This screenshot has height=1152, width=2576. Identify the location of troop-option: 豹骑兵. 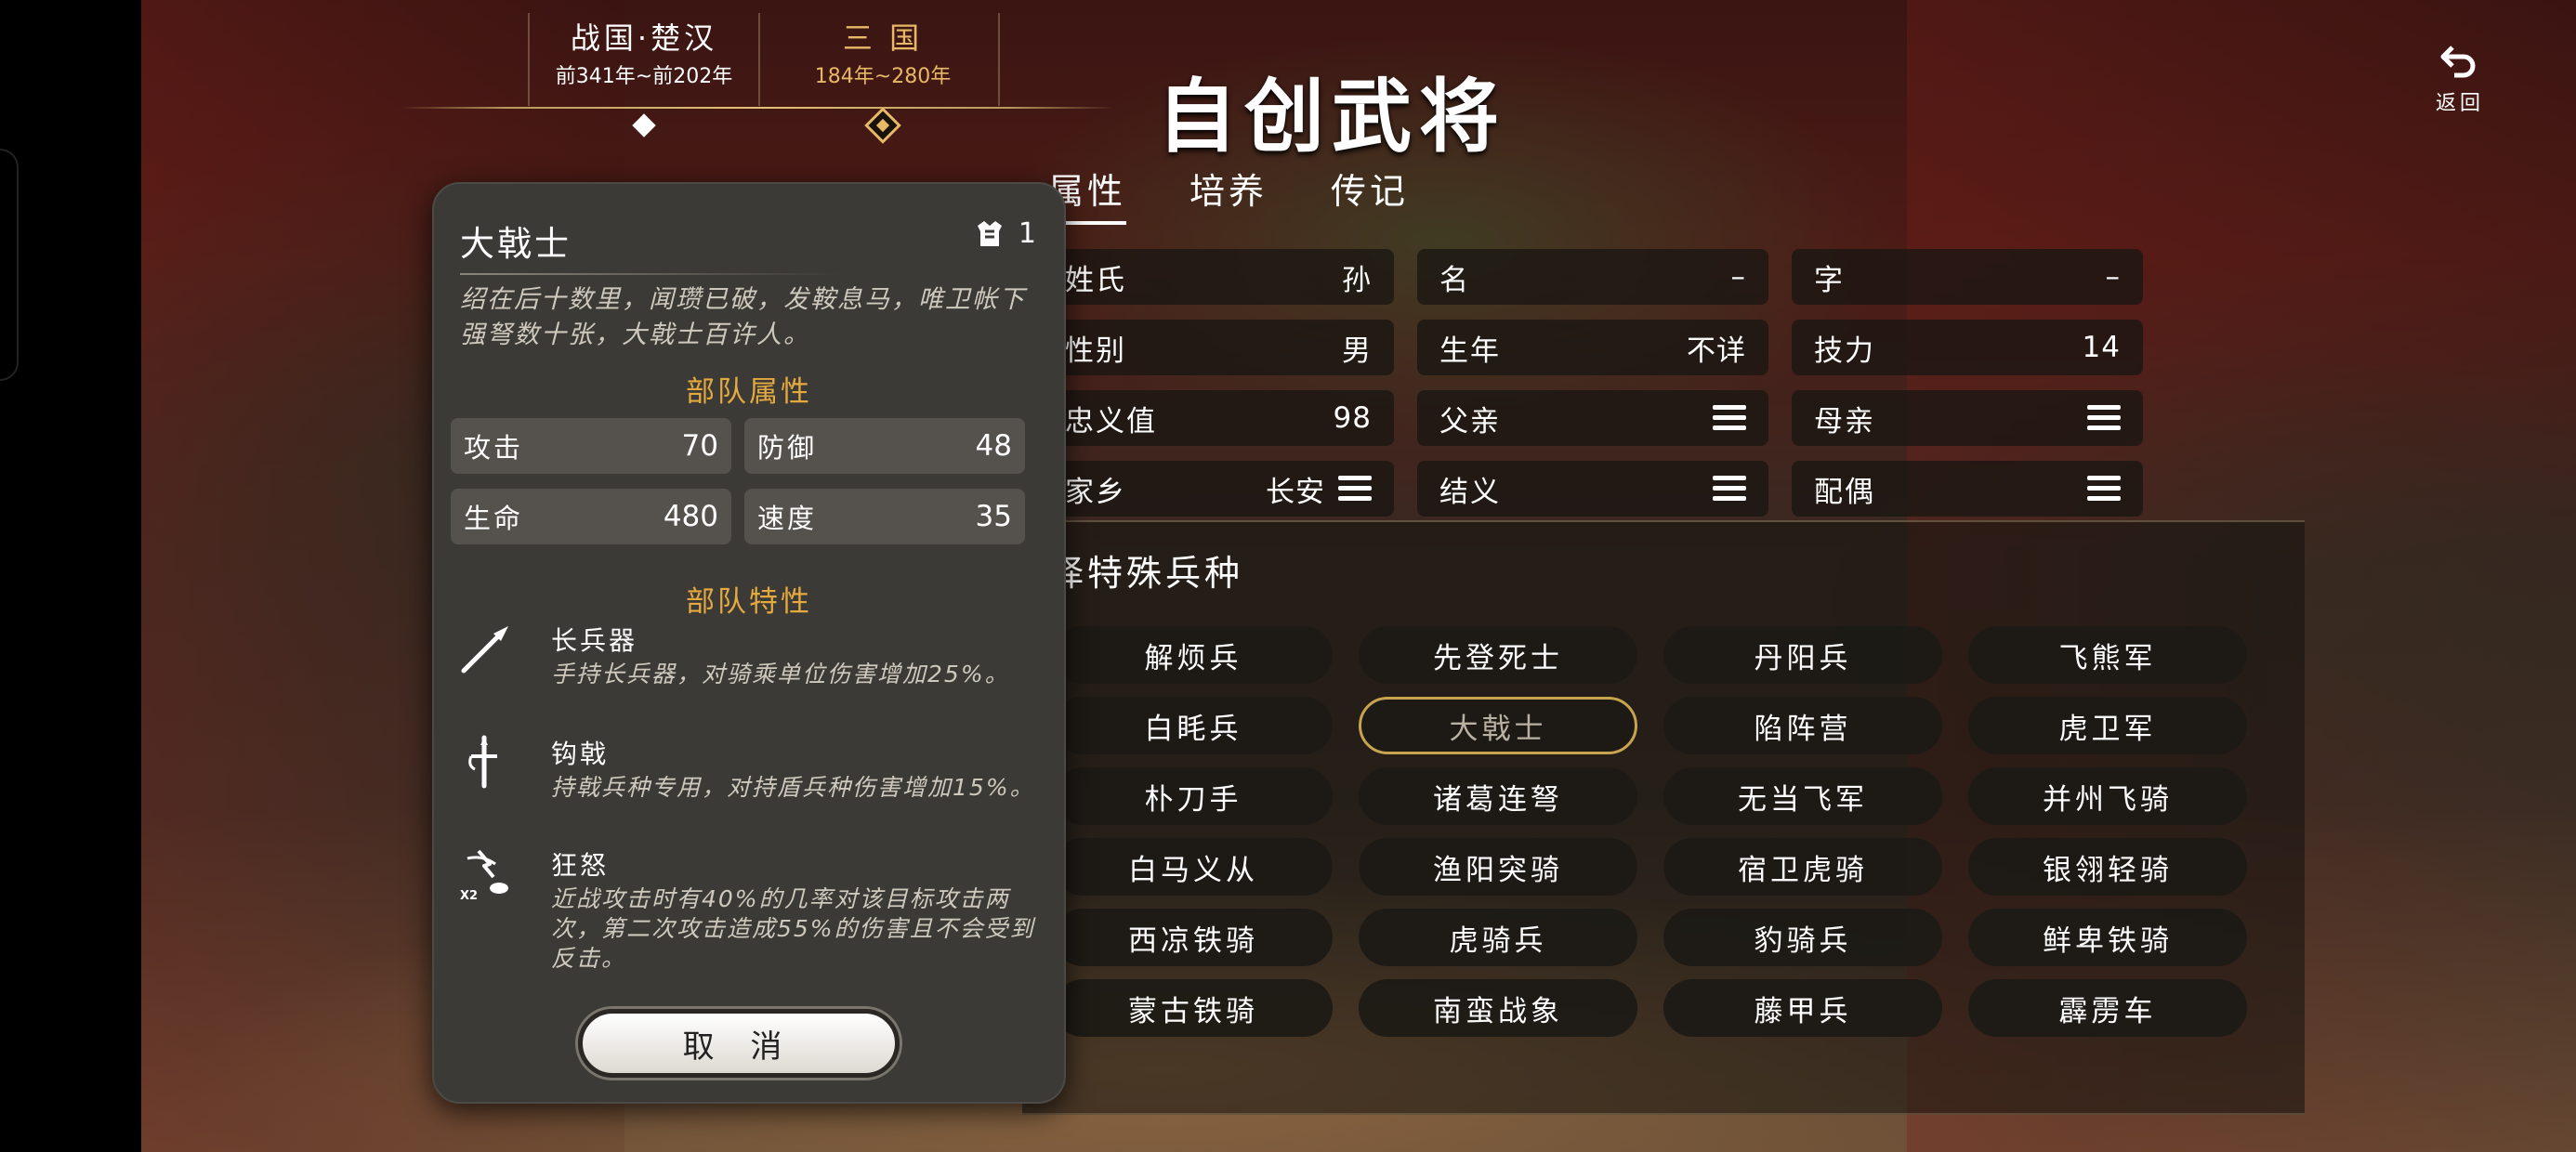
(1802, 937).